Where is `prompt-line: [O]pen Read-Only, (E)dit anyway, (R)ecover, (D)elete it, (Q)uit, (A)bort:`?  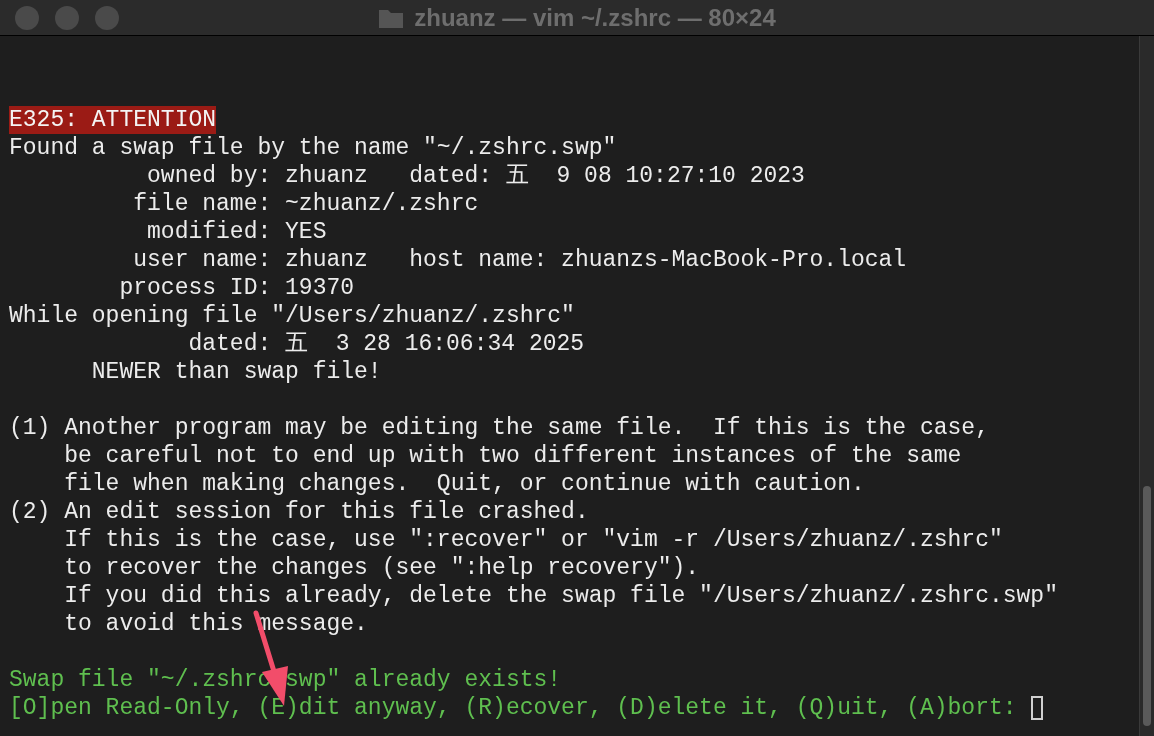
prompt-line: [O]pen Read-Only, (E)dit anyway, (R)ecover, (D)elete it, (Q)uit, (A)bort: is located at coordinates (513, 708).